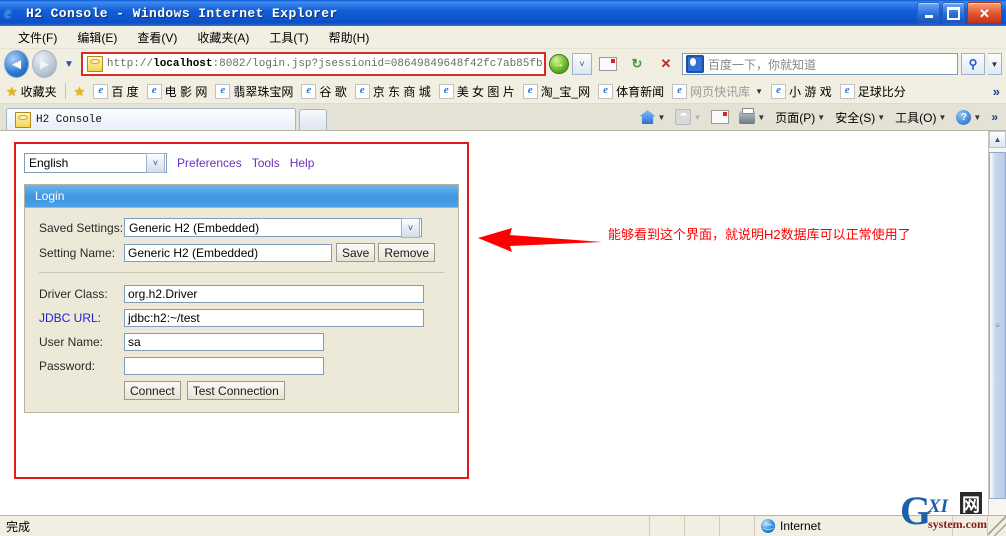  Describe the element at coordinates (273, 227) in the screenshot. I see `saved-settings-select: Generic H2 (Embedded) ˅` at that location.